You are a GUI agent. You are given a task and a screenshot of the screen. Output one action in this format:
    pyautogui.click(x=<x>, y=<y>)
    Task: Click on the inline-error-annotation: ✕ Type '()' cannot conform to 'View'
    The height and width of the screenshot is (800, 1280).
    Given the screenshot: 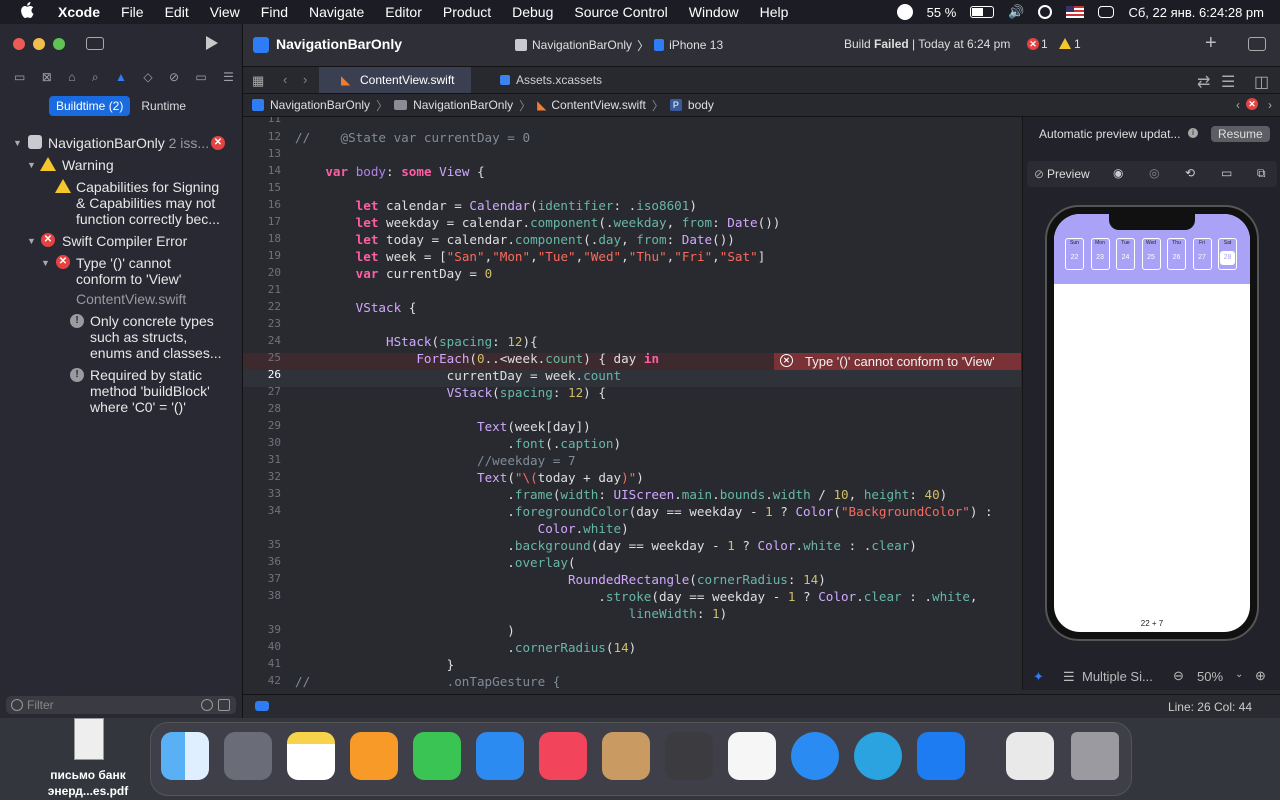 What is the action you would take?
    pyautogui.click(x=897, y=361)
    